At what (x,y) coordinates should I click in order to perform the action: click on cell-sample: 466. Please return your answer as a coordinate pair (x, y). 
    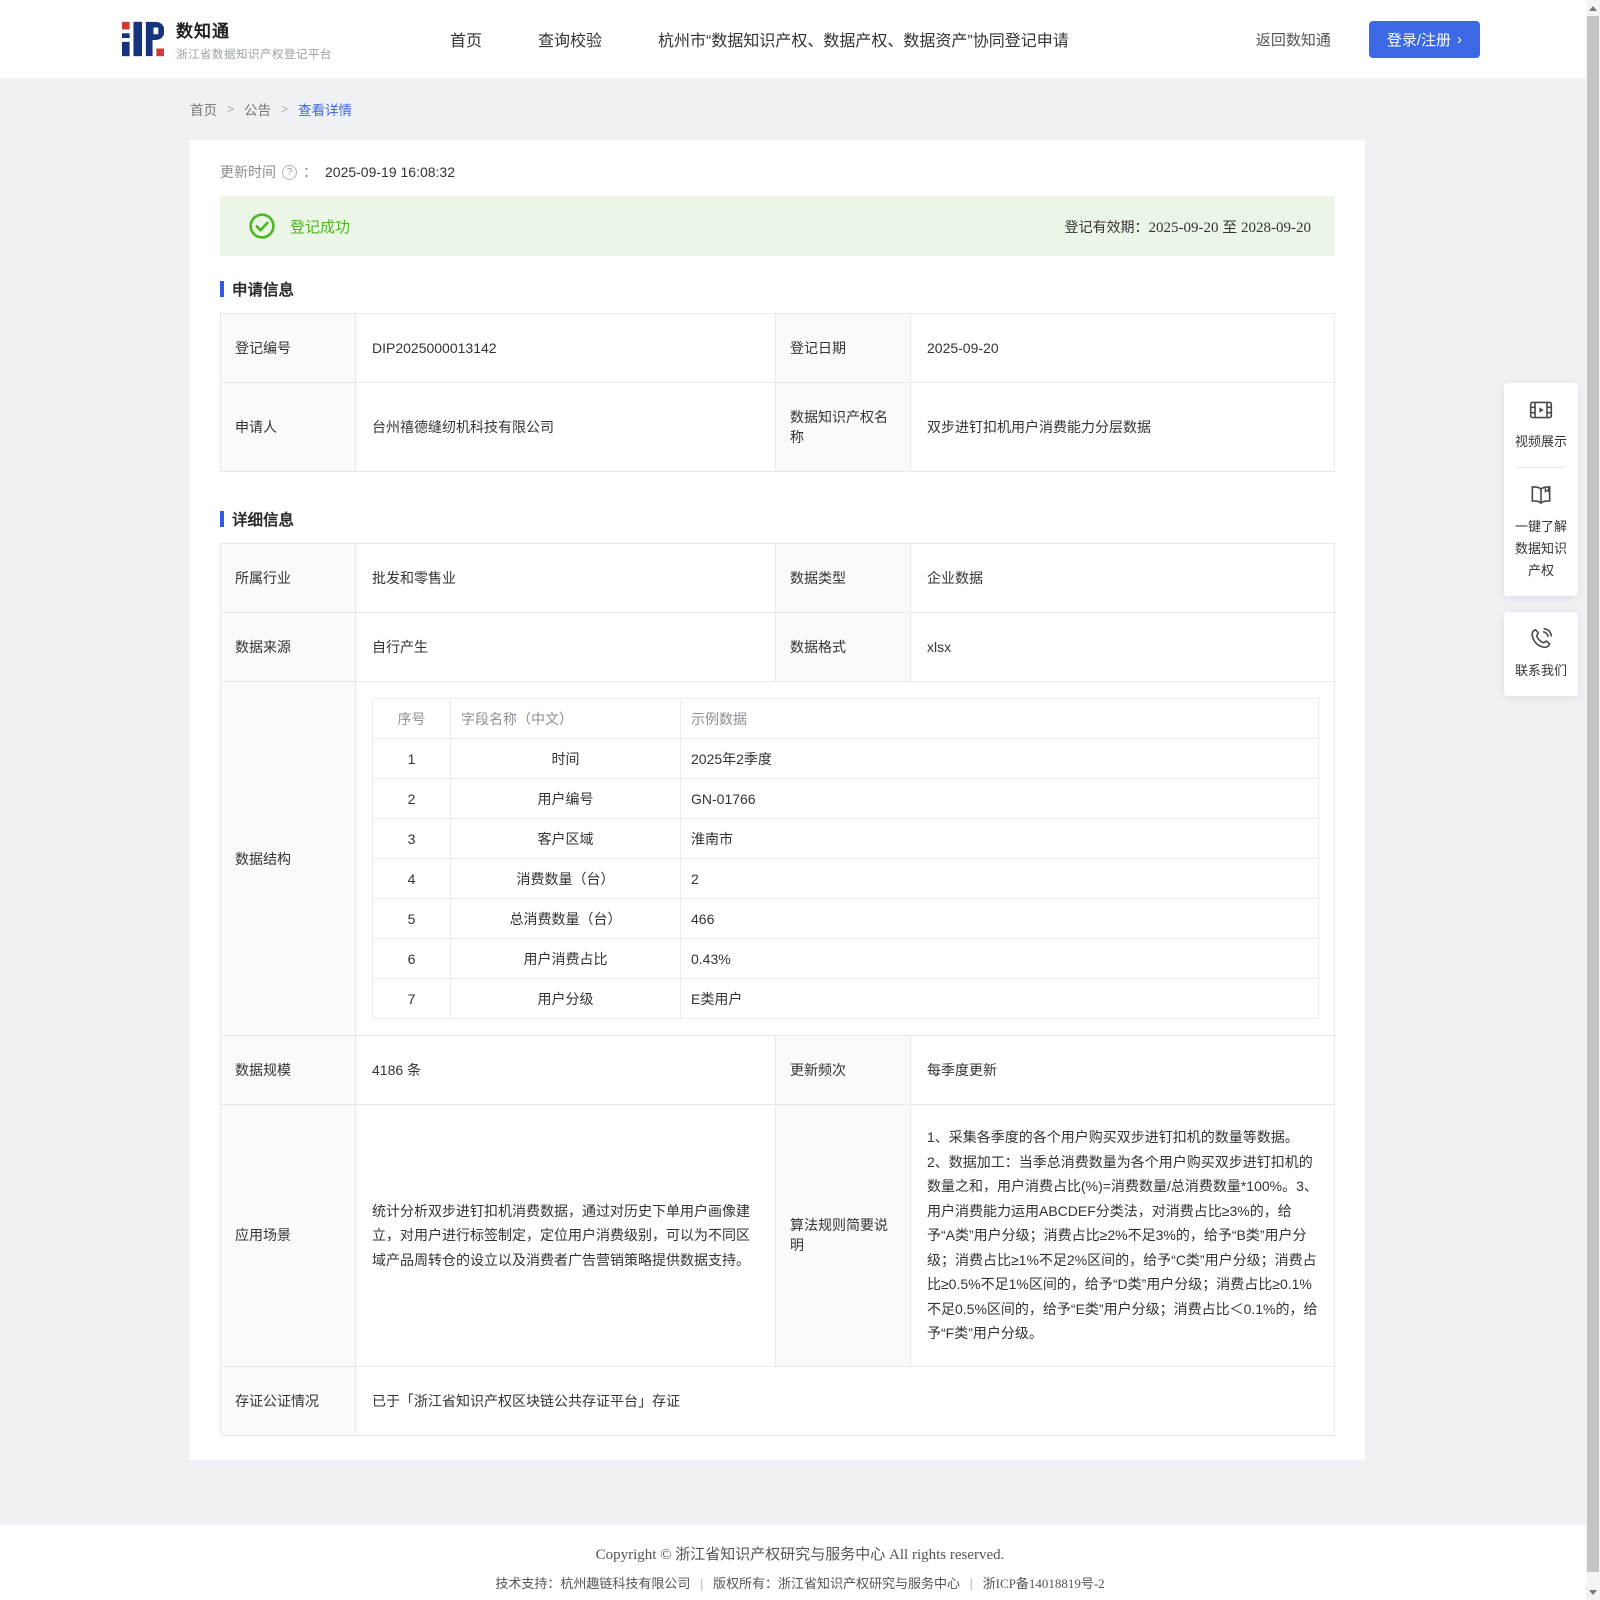
    Looking at the image, I should click on (999, 918).